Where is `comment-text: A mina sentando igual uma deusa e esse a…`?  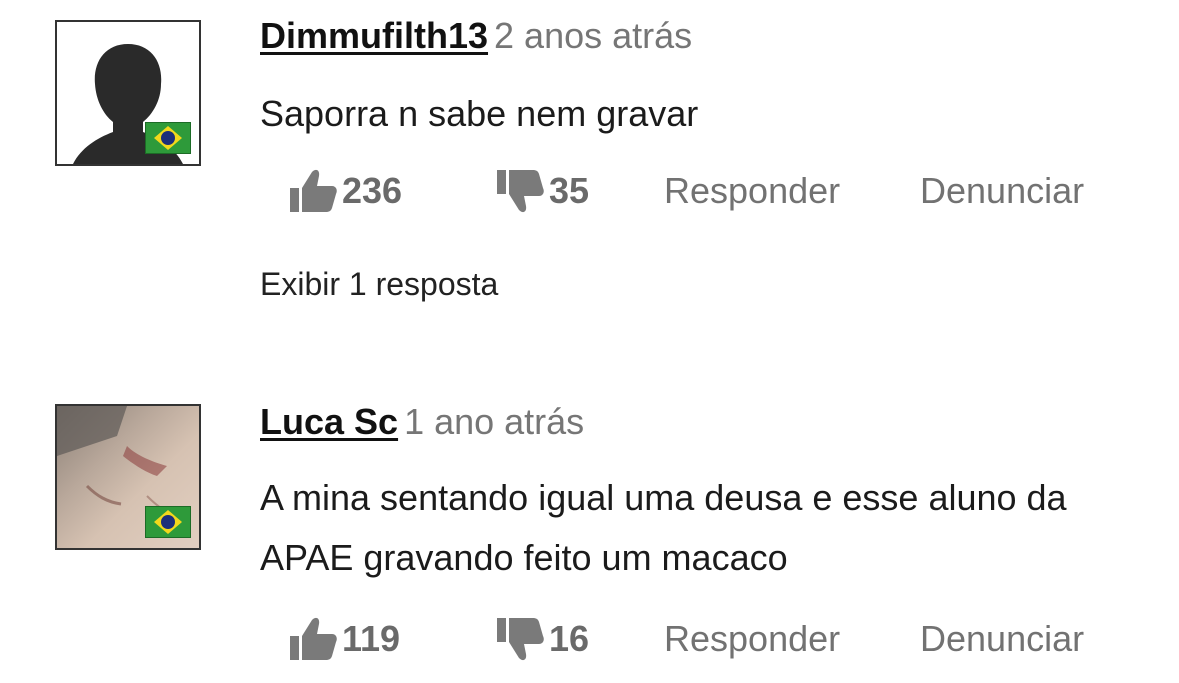 comment-text: A mina sentando igual uma deusa e esse a… is located at coordinates (663, 527).